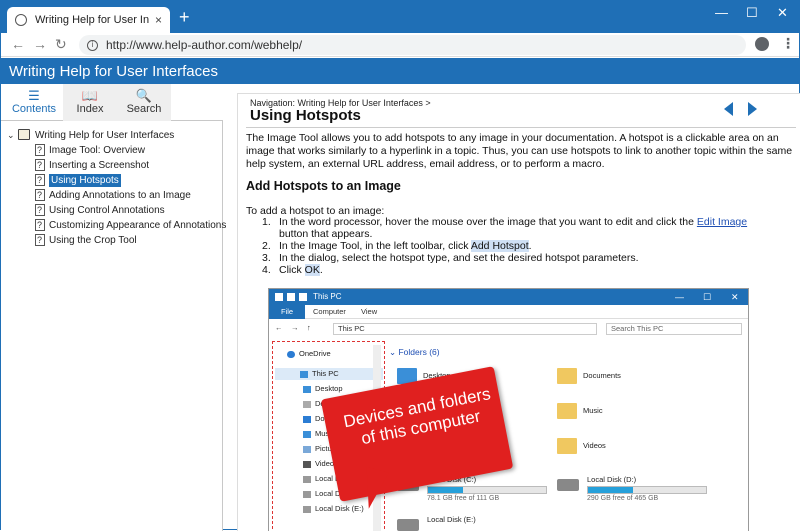 Image resolution: width=800 pixels, height=531 pixels. What do you see at coordinates (512, 270) in the screenshot?
I see `step: 4. Click OK.` at bounding box center [512, 270].